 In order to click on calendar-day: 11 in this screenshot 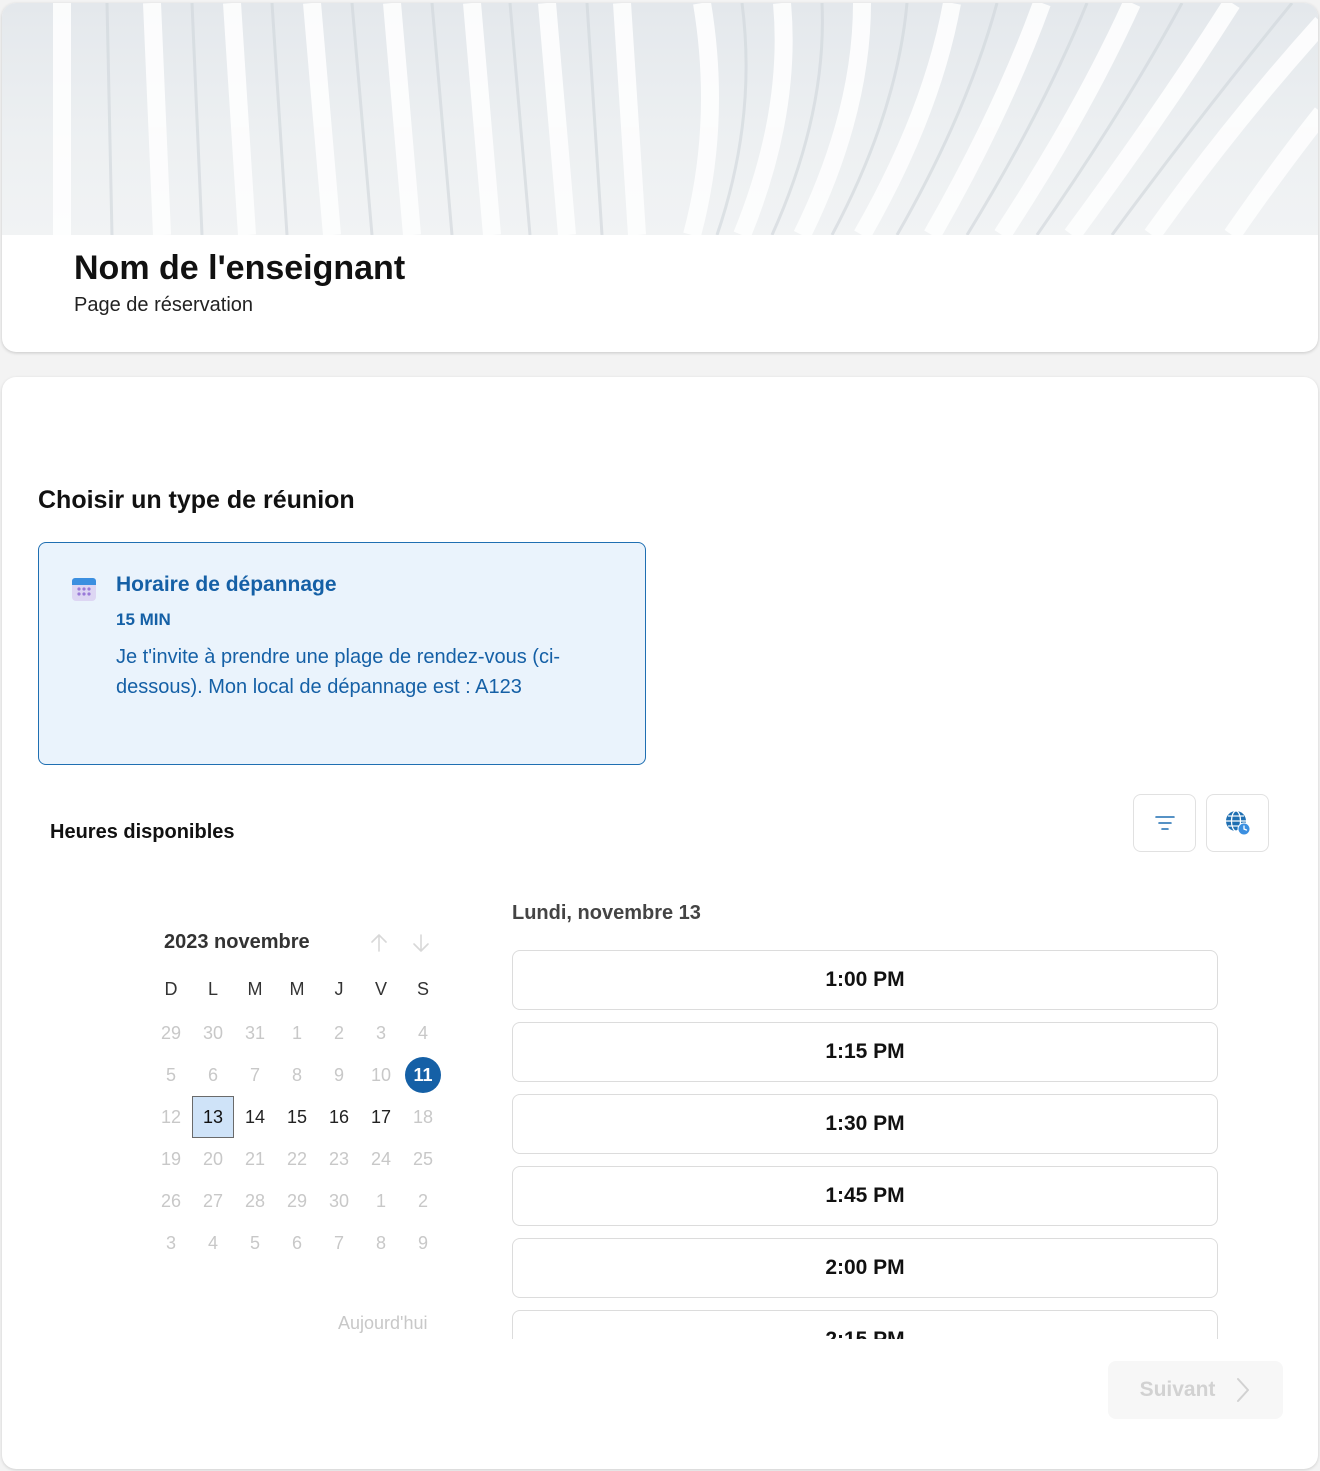, I will do `click(423, 1075)`.